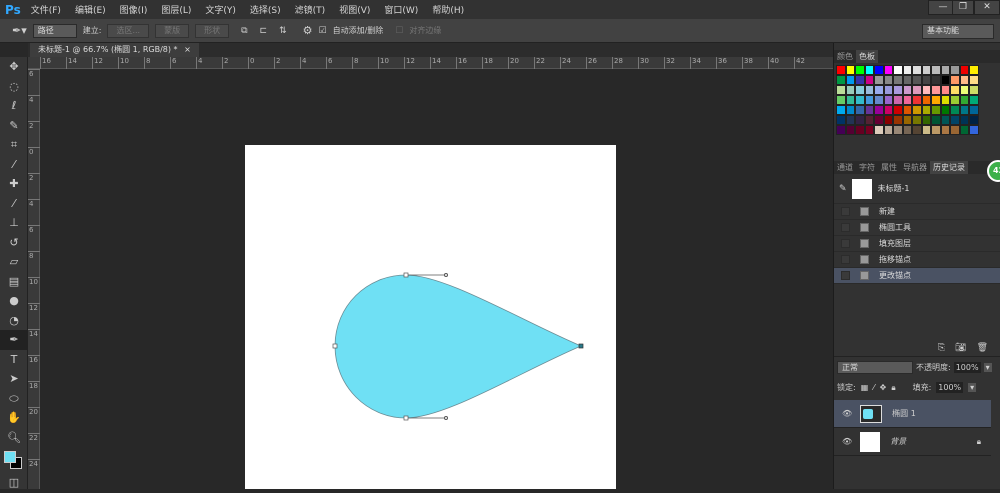  I want to click on new-document-from-state-icon: ⎘, so click(941, 349).